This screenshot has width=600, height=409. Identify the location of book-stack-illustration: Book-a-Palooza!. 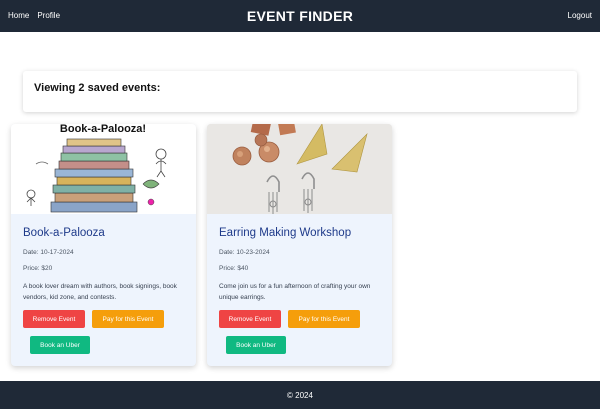
(96, 168).